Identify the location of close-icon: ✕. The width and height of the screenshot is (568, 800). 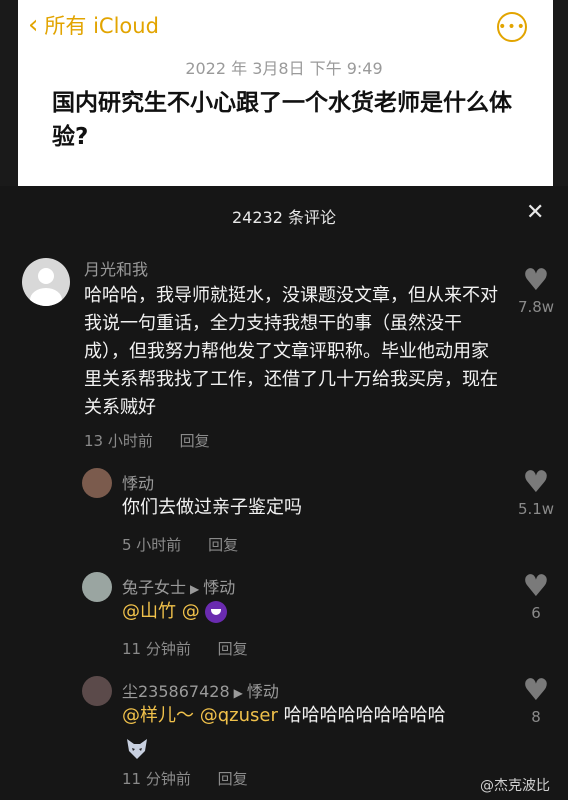
(535, 212).